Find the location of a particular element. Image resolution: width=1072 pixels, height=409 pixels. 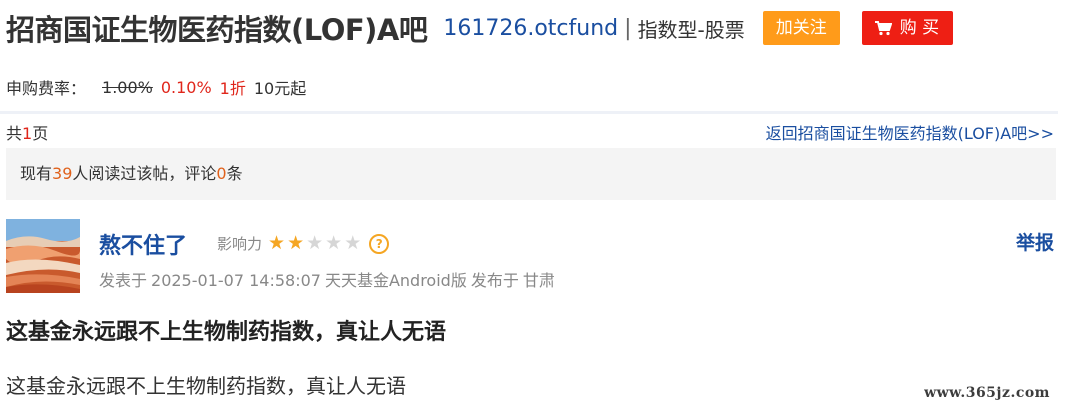

buy-button: 购 买 is located at coordinates (907, 28).